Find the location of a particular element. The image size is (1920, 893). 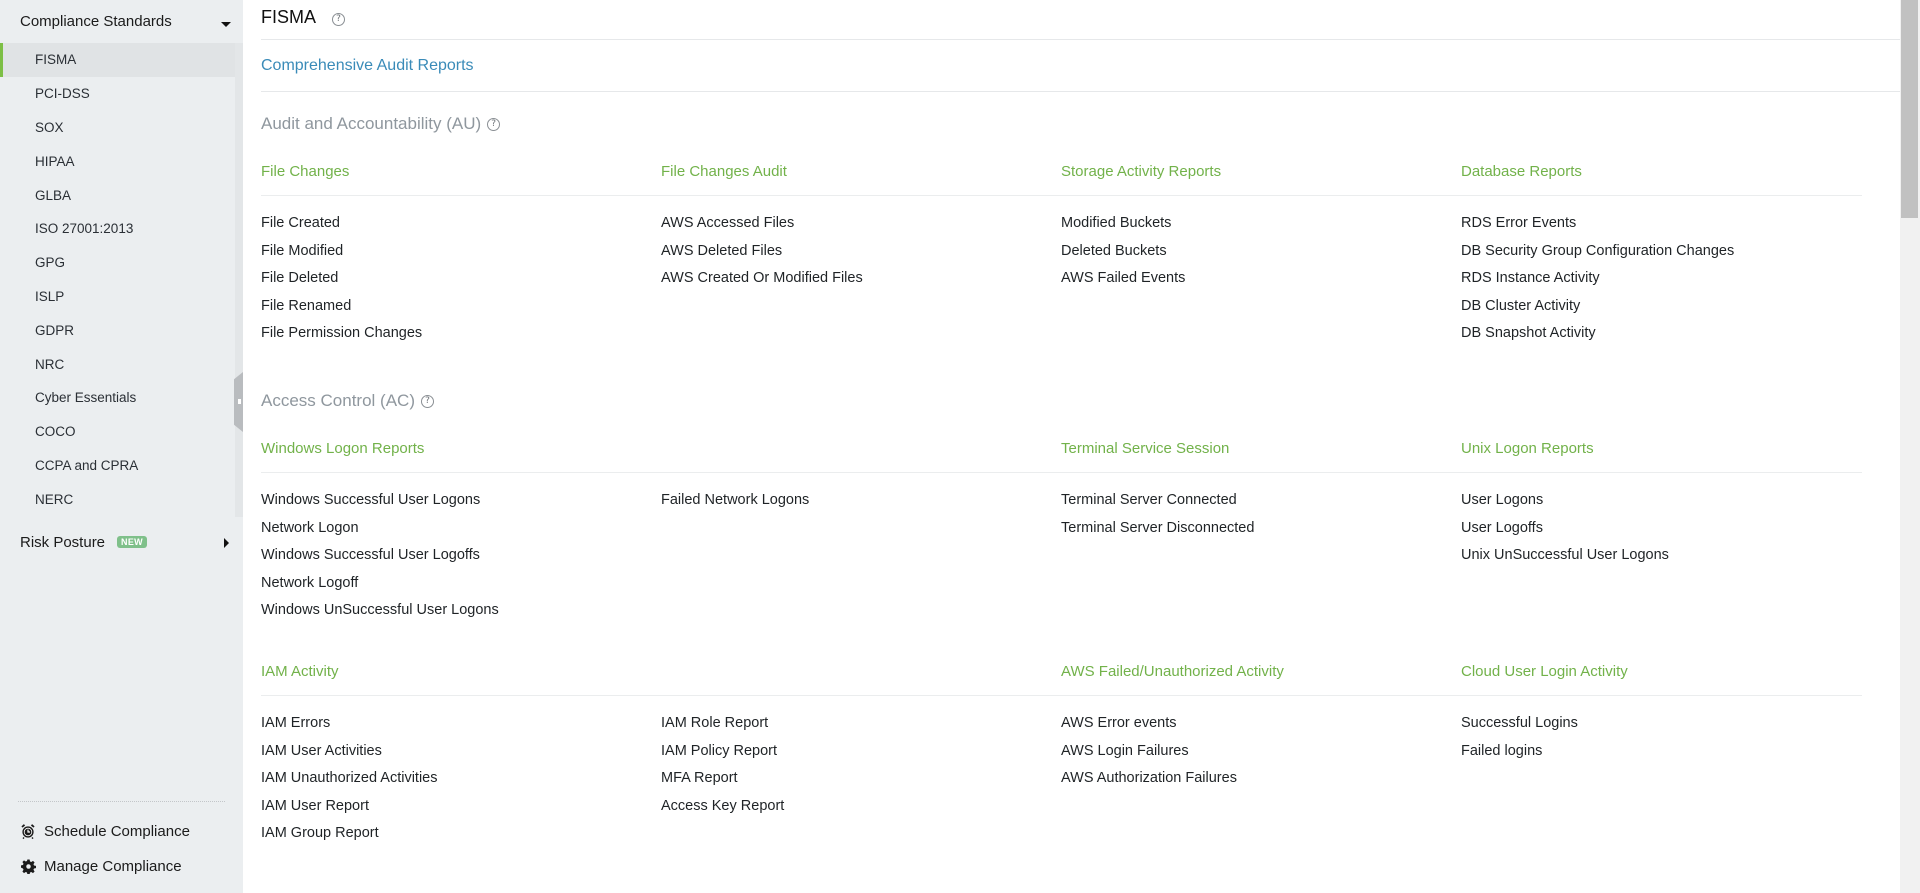

report-link: IAM User Activities is located at coordinates (321, 751).